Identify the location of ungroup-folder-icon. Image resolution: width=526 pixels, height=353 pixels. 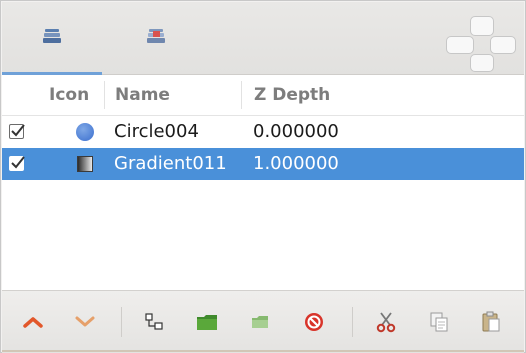
(260, 322).